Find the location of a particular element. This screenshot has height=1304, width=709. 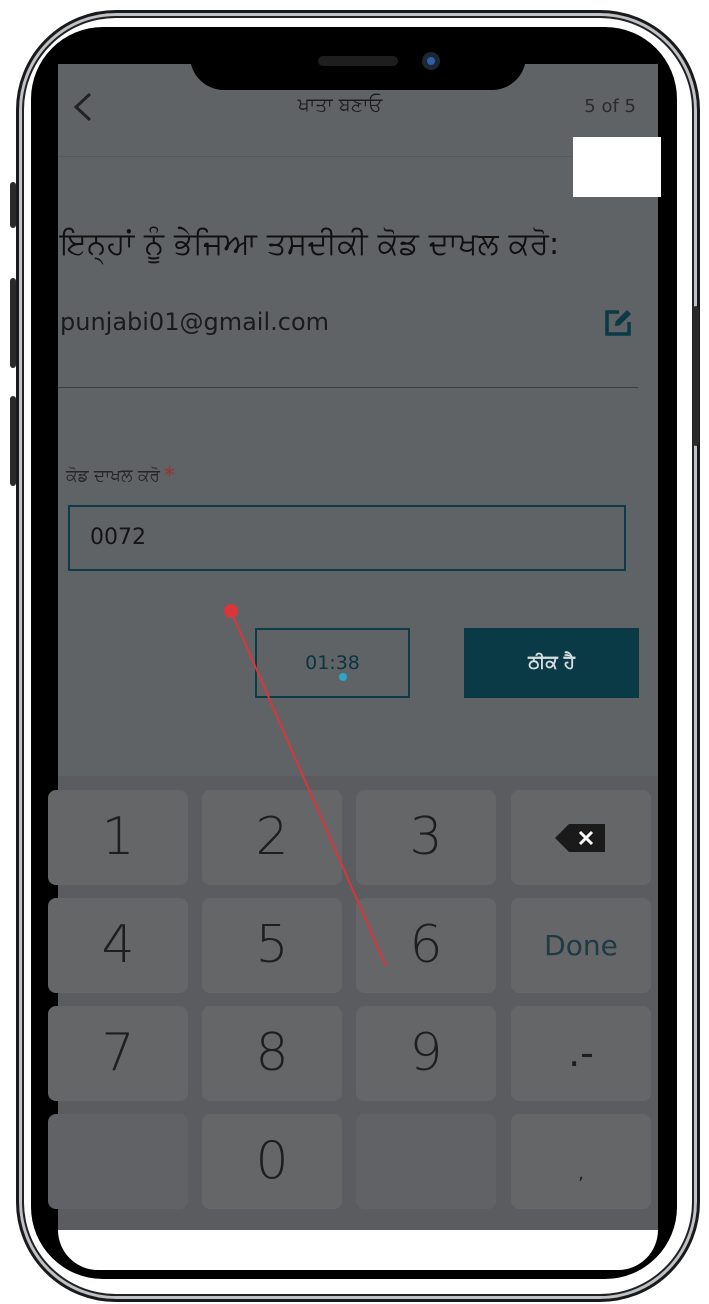

key-4: 4 is located at coordinates (118, 945).